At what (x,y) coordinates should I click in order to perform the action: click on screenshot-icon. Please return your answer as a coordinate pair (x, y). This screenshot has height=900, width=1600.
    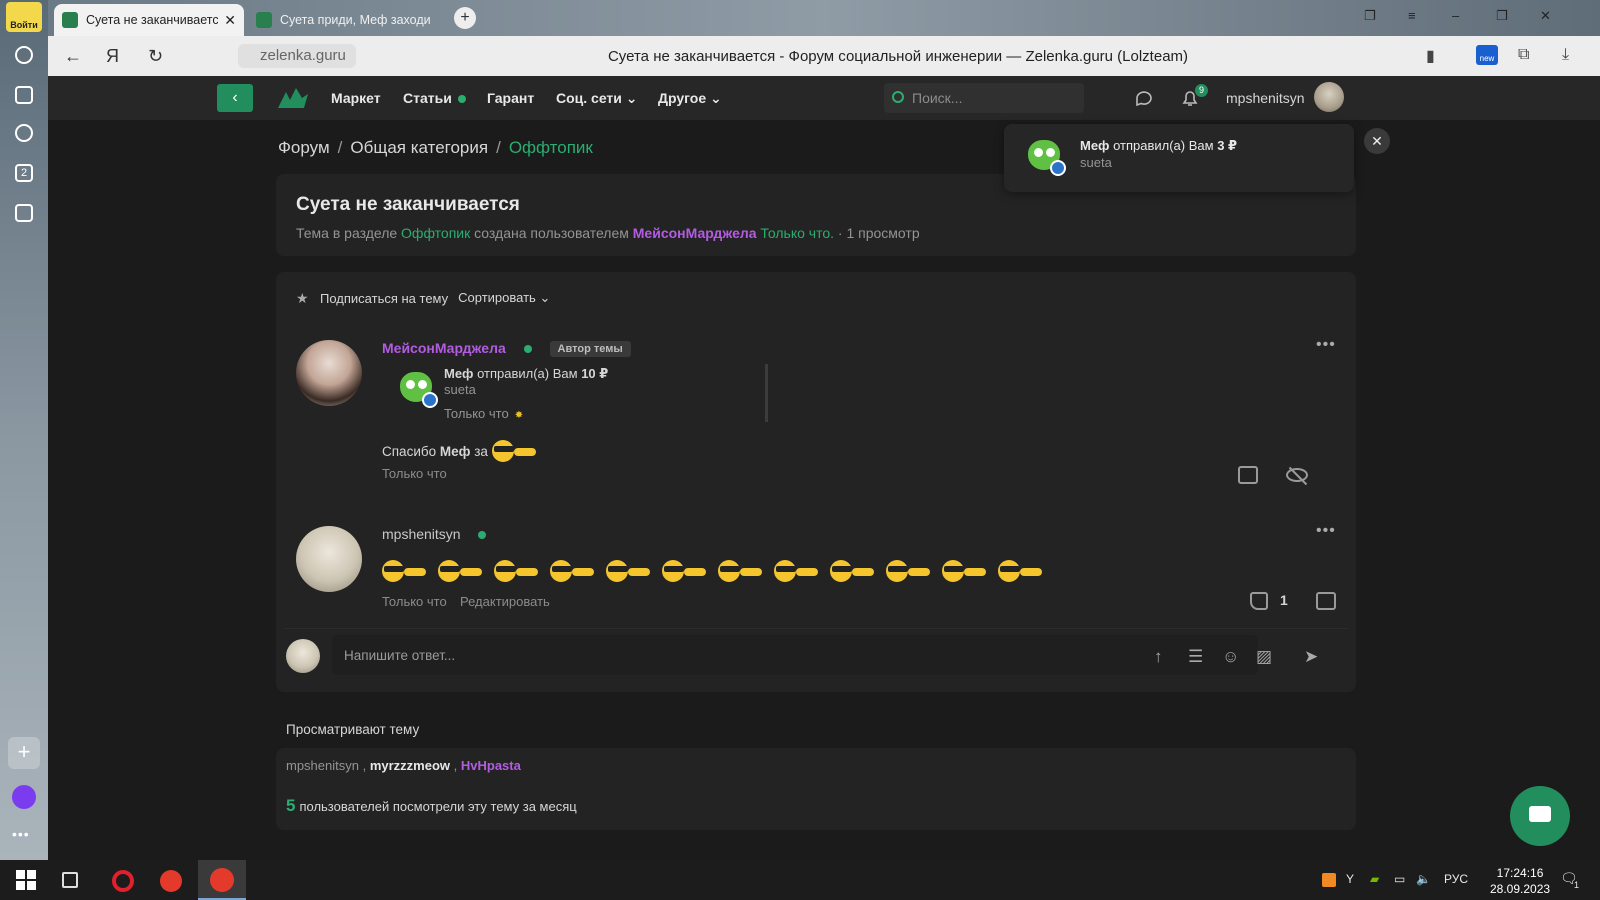
    Looking at the image, I should click on (24, 213).